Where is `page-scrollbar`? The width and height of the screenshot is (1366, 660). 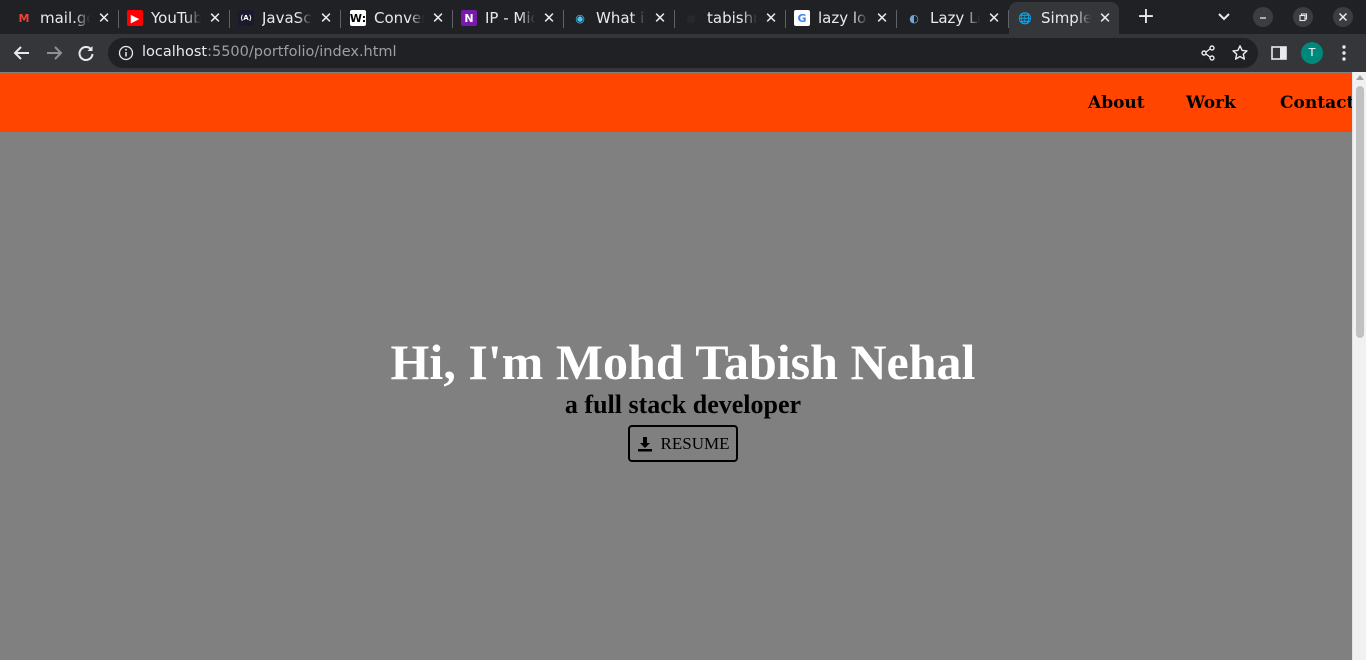
page-scrollbar is located at coordinates (1359, 366).